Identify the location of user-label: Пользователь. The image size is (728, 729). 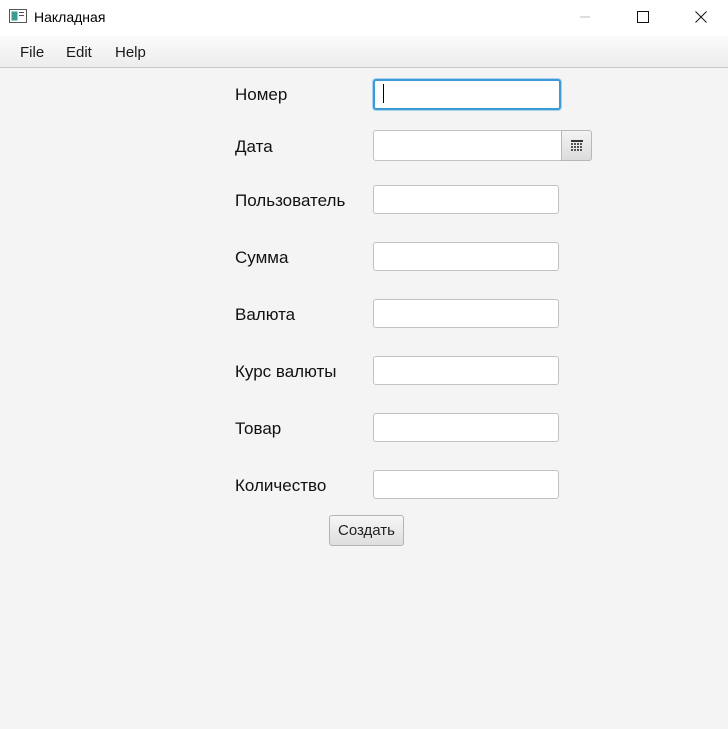
(290, 200).